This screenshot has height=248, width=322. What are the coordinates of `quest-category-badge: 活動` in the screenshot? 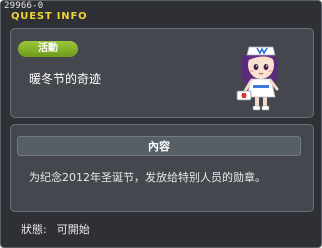 It's located at (48, 49).